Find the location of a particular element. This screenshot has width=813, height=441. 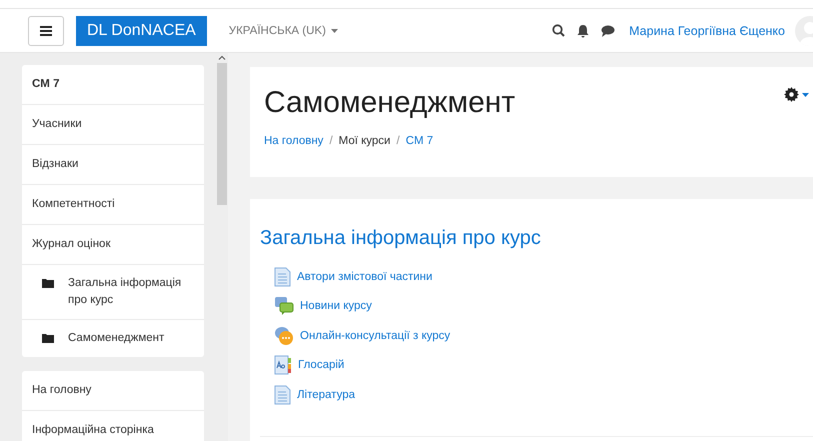

nav-item: Компетентності is located at coordinates (113, 204).